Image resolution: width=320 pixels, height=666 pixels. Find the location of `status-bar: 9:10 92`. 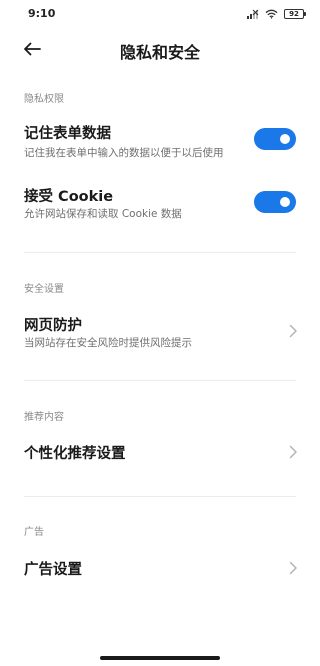

status-bar: 9:10 92 is located at coordinates (160, 14).